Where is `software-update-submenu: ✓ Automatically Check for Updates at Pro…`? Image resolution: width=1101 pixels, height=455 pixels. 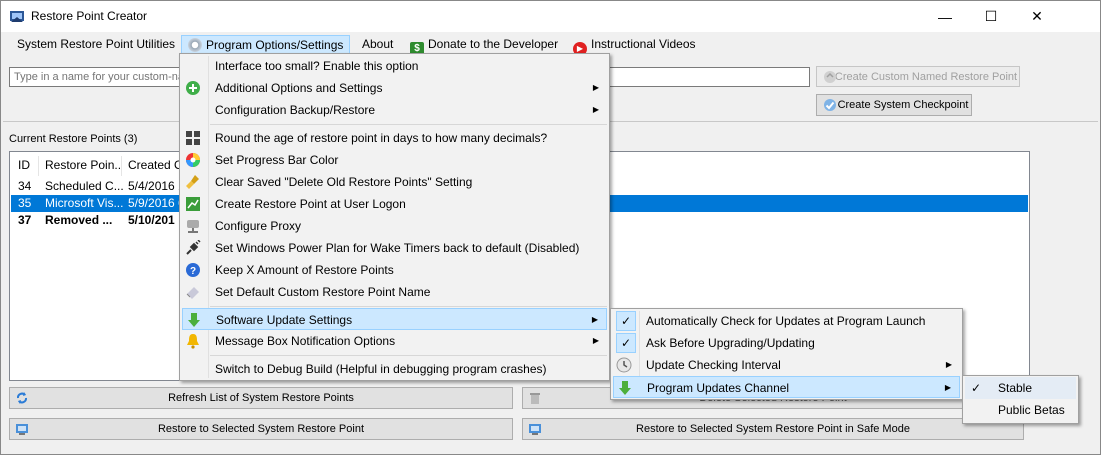
software-update-submenu: ✓ Automatically Check for Updates at Pro… is located at coordinates (786, 354).